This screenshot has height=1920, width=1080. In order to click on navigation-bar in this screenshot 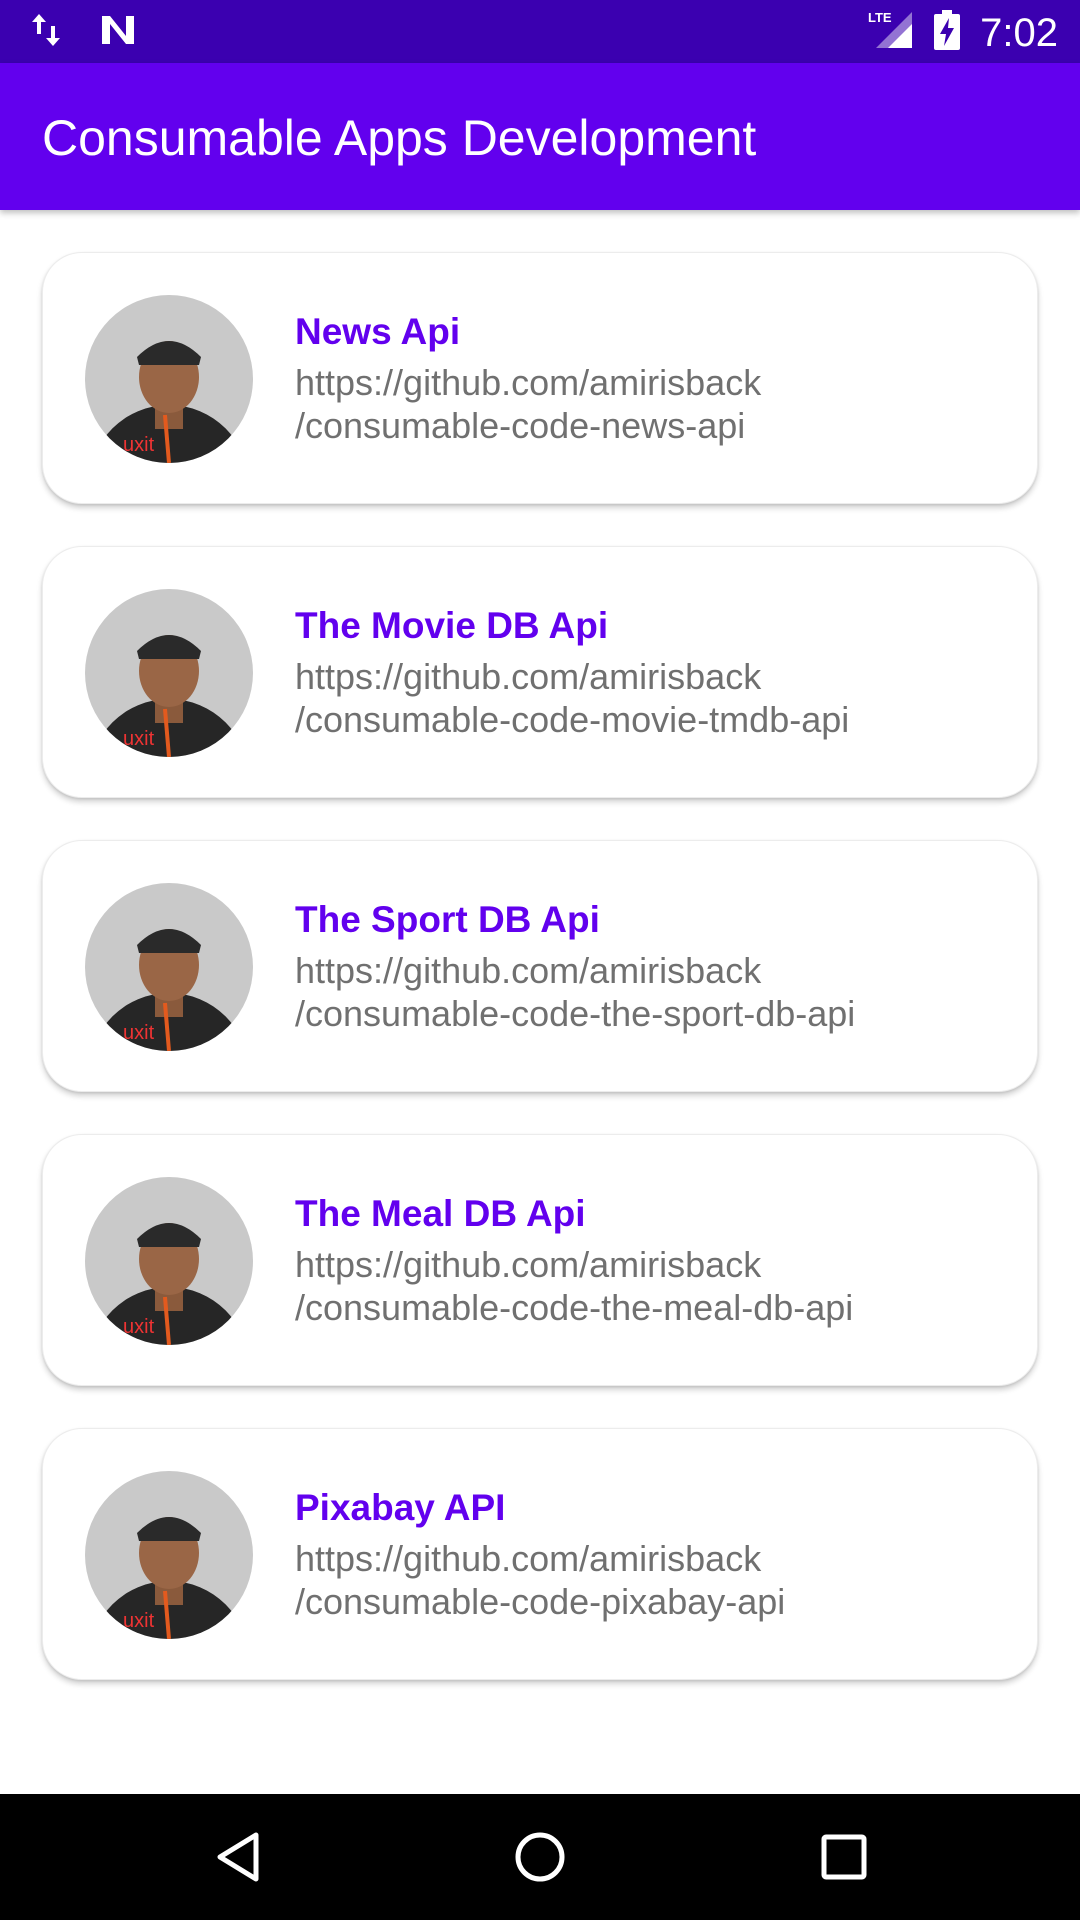, I will do `click(540, 1857)`.